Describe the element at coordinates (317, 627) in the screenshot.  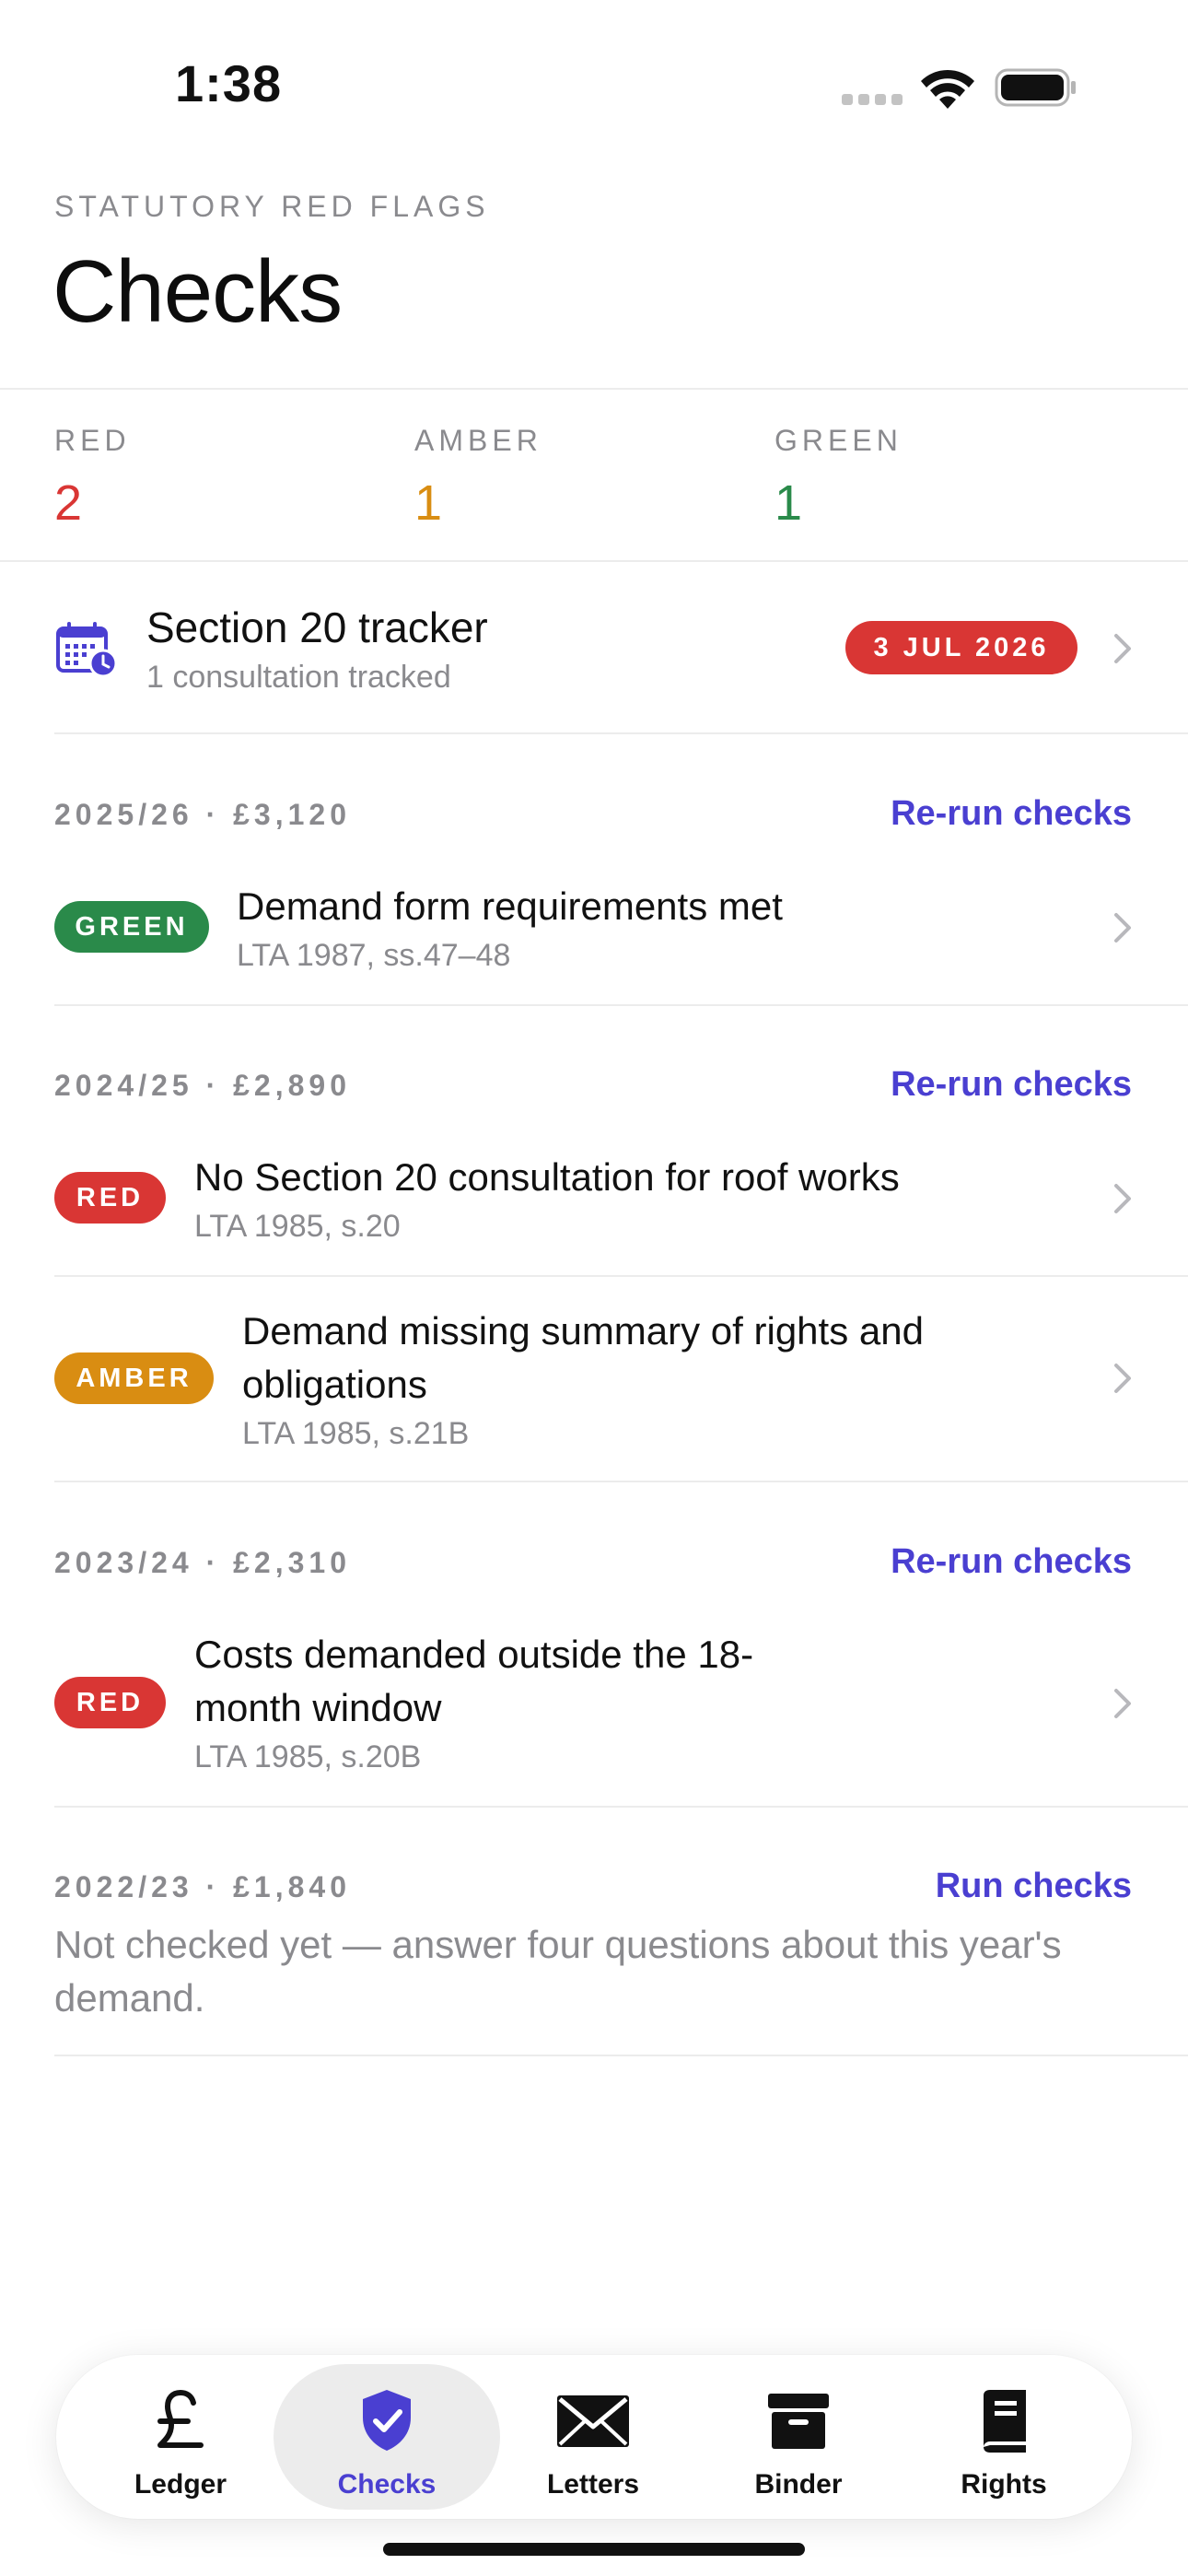
I see `section20-title: Section 20 tracker` at that location.